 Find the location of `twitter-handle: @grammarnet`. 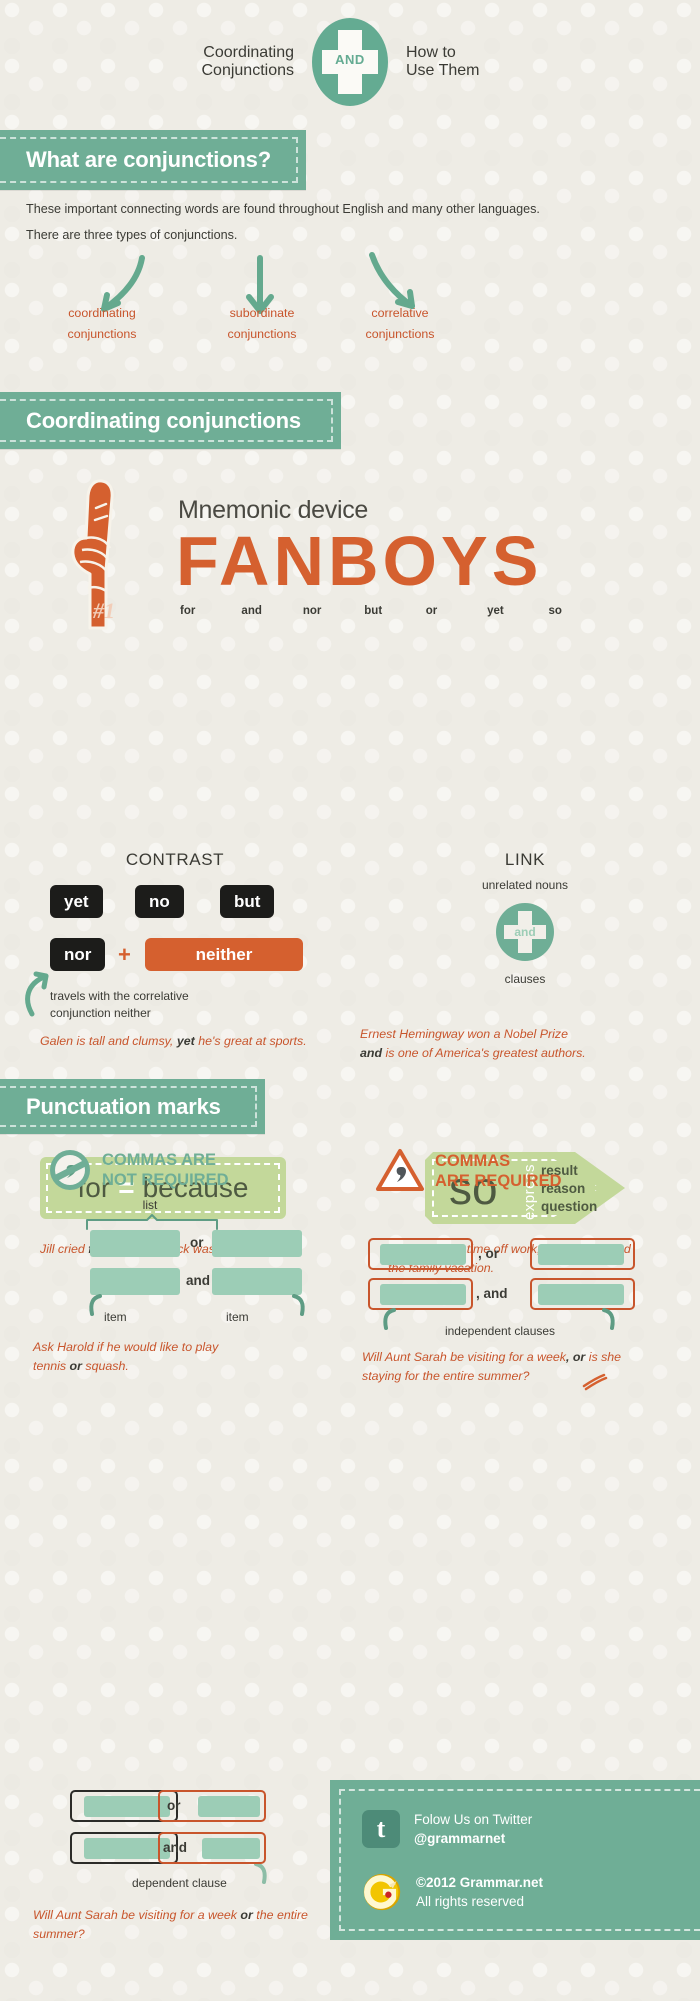

twitter-handle: @grammarnet is located at coordinates (459, 1838).